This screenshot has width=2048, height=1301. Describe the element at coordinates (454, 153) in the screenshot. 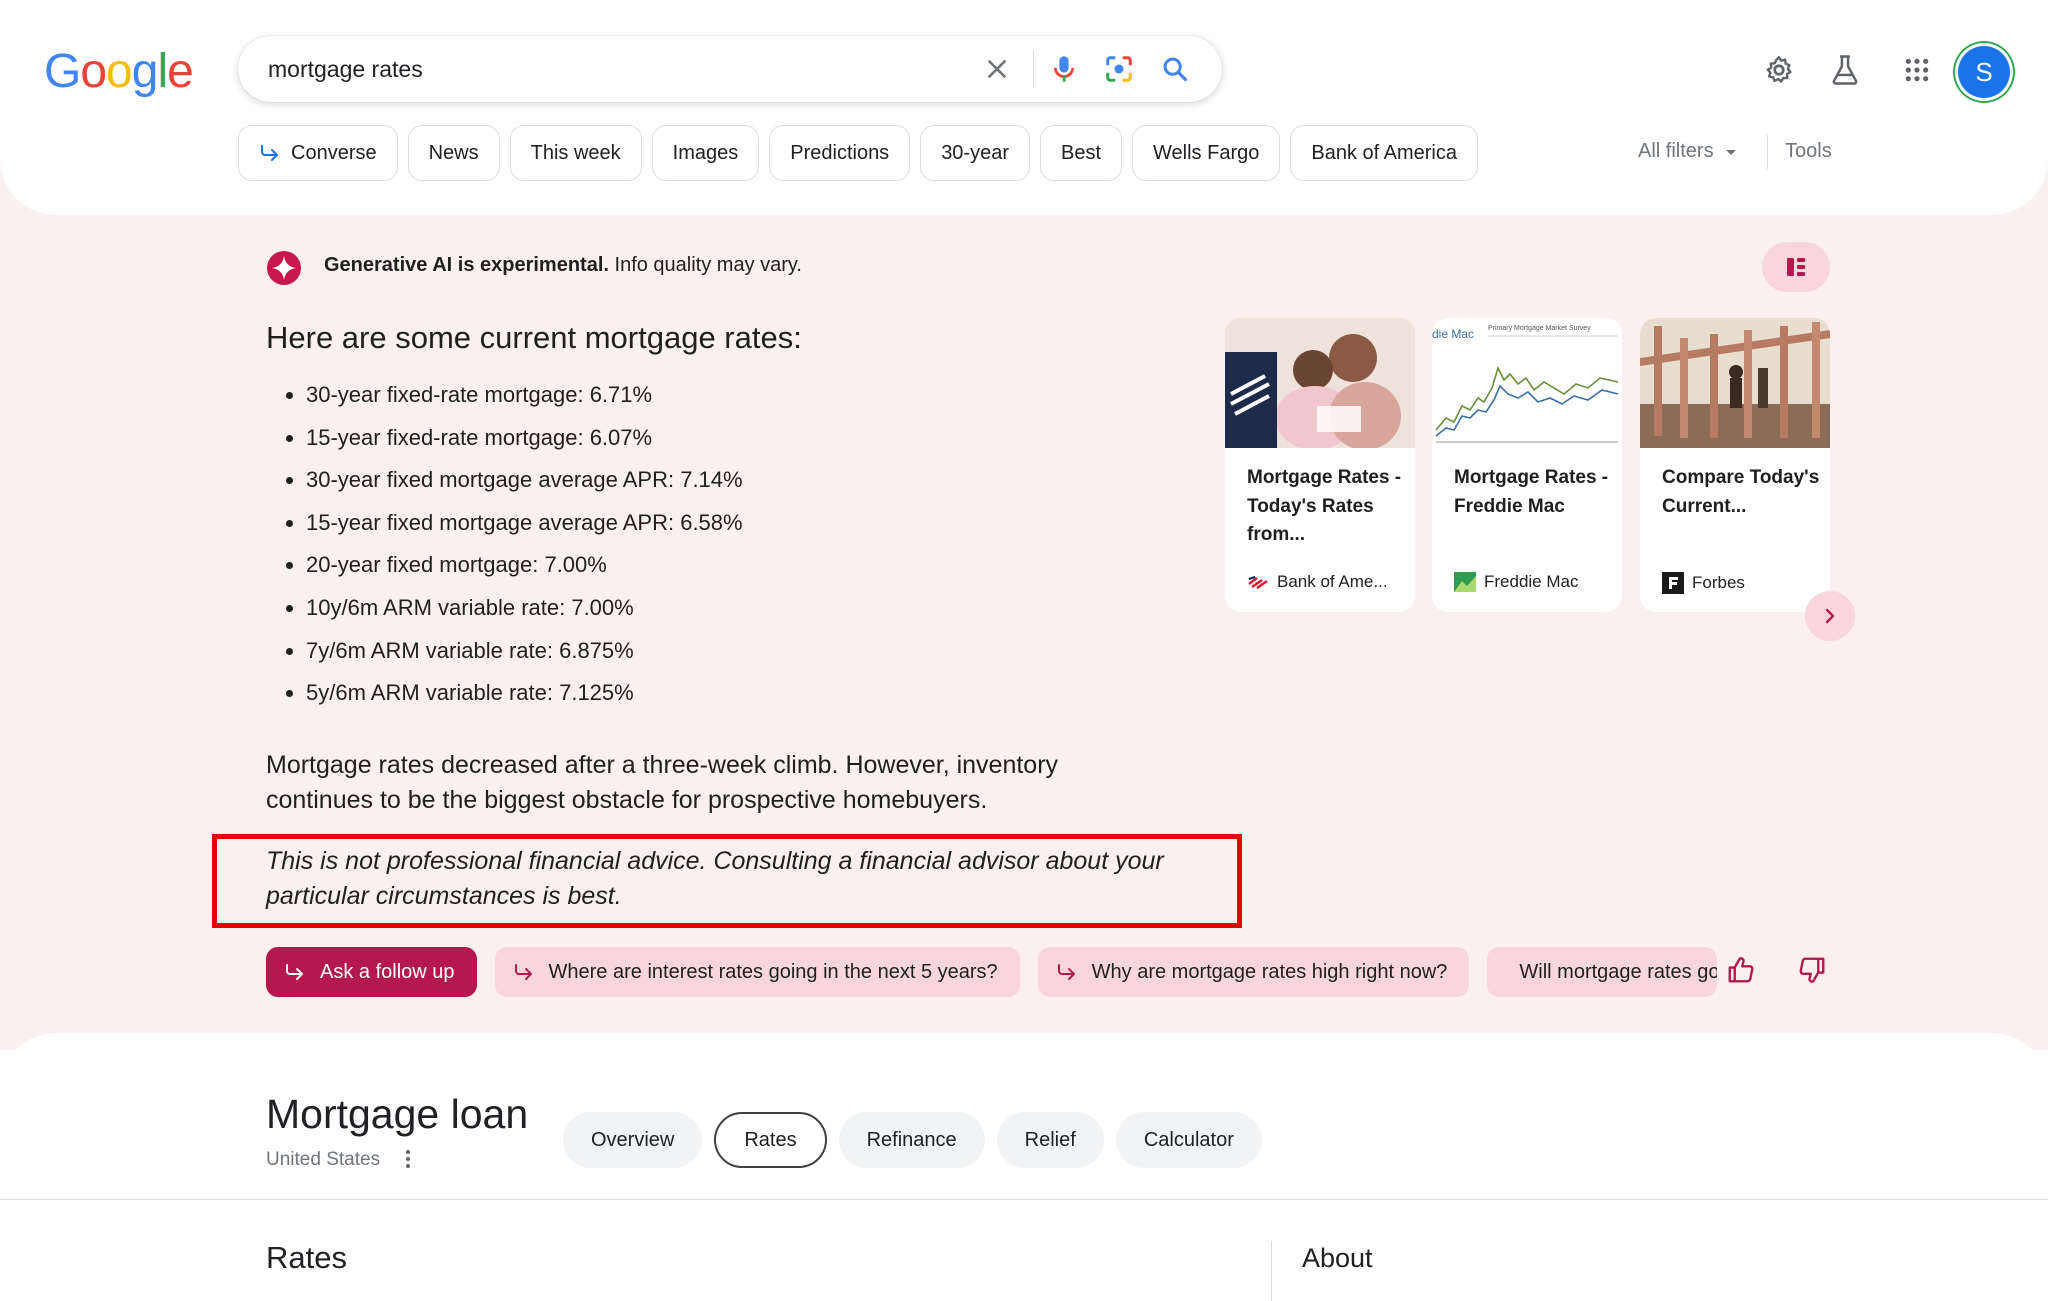

I see `chip-news: News` at that location.